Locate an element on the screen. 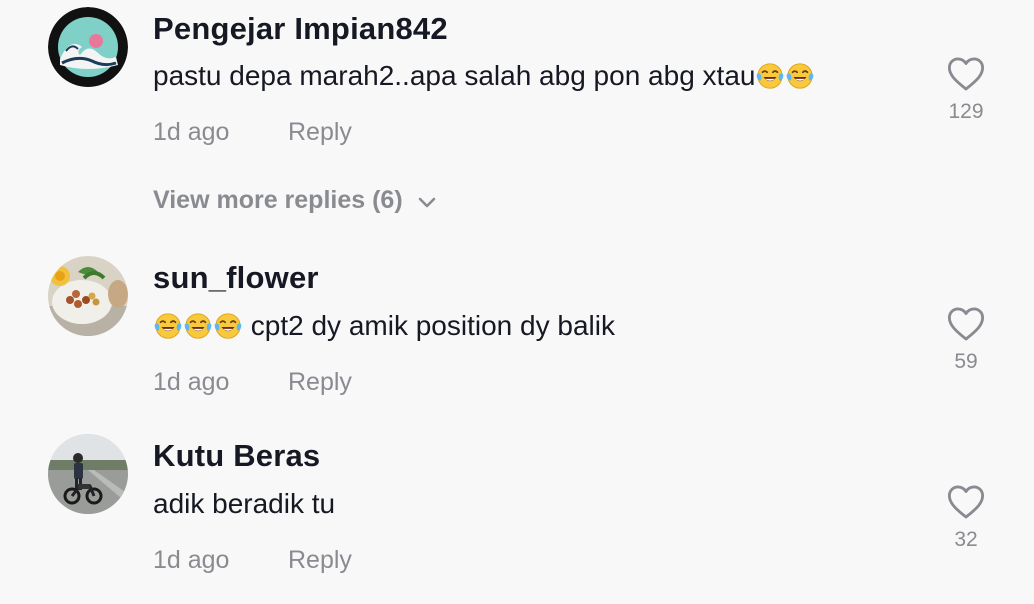  comment-text-body: adik beradik tu is located at coordinates (244, 503).